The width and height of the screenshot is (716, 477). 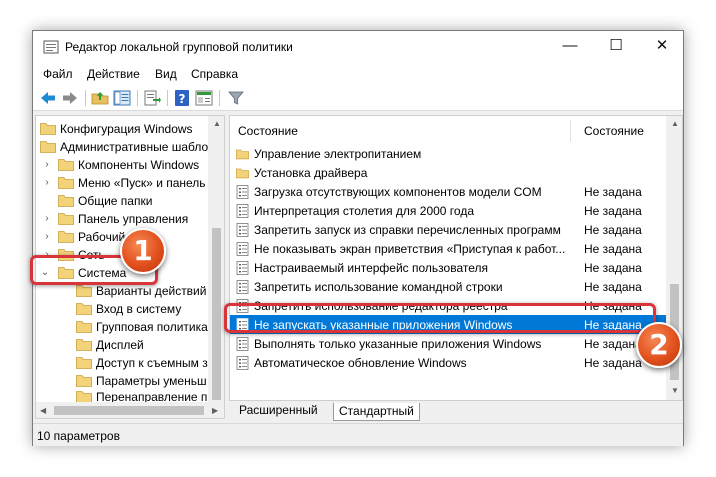 I want to click on scroll-right-arrow-icon: ▶, so click(x=215, y=410).